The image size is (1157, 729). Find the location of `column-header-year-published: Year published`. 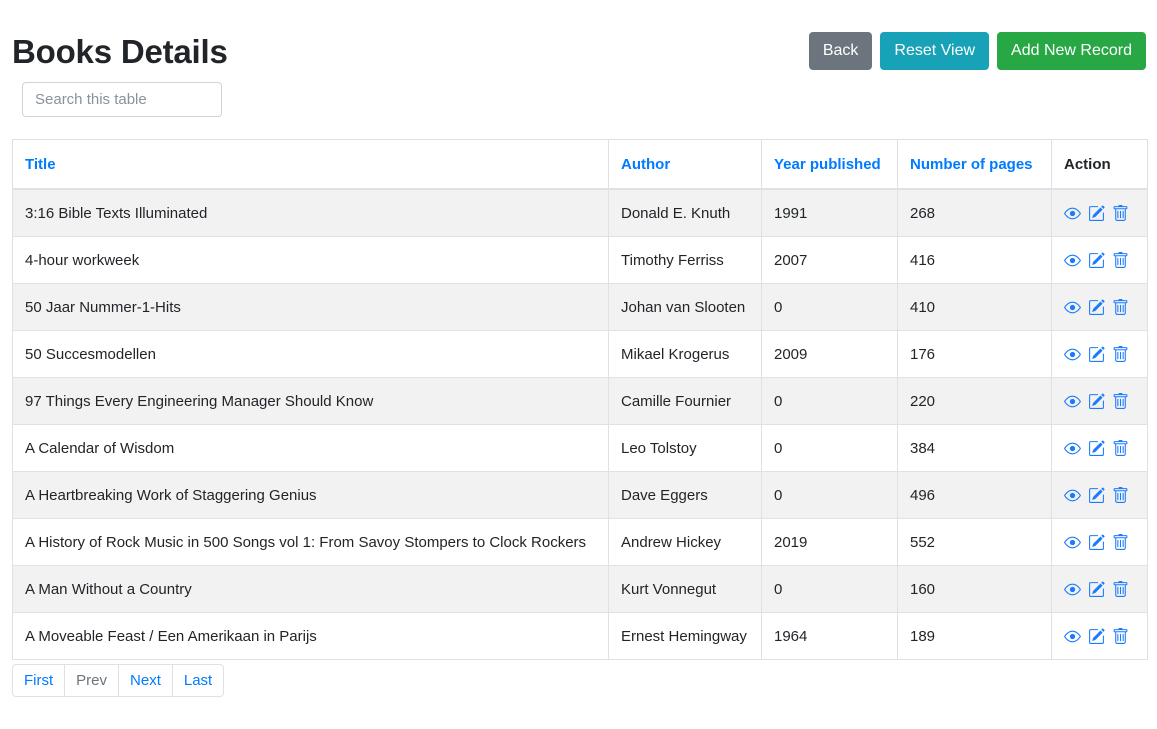

column-header-year-published: Year published is located at coordinates (829, 164).